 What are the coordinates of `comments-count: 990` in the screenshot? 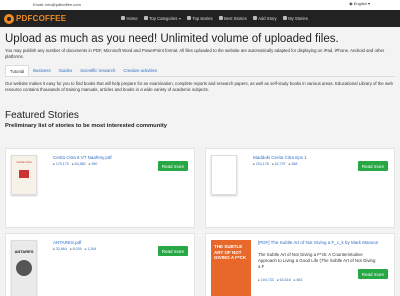 It's located at (93, 164).